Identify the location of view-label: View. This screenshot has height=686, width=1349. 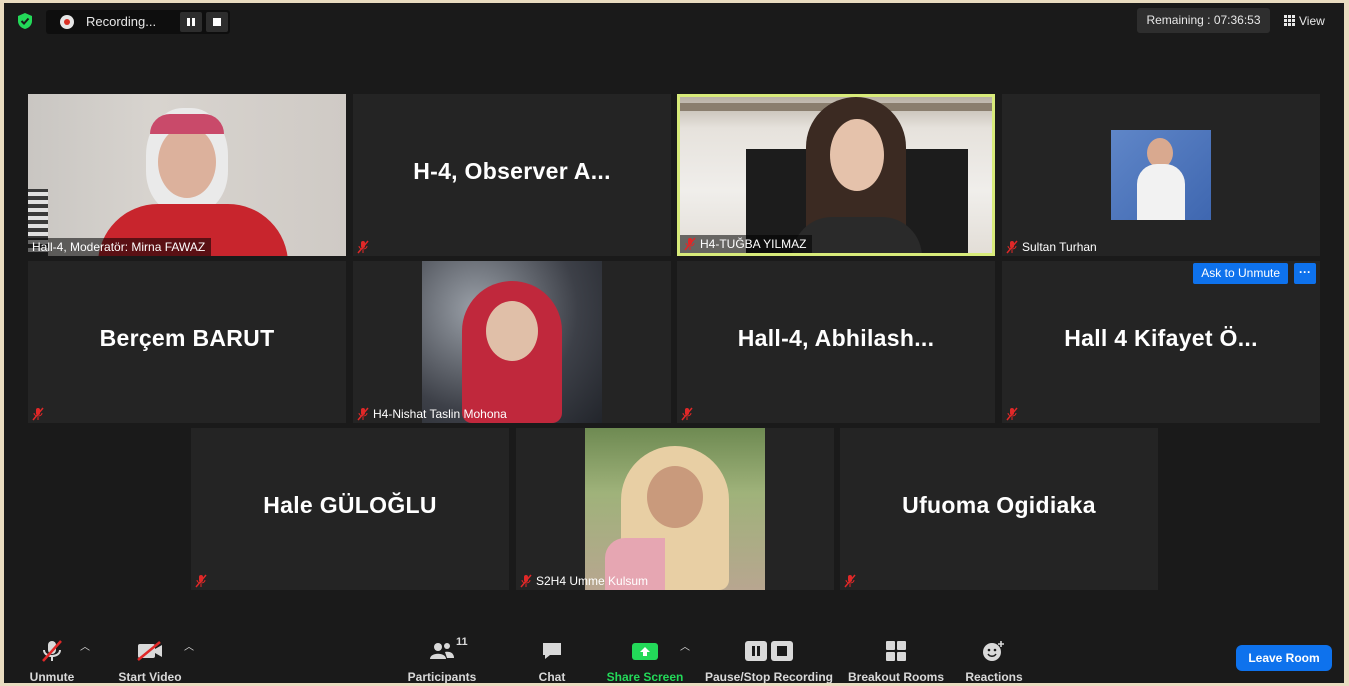
(1312, 21).